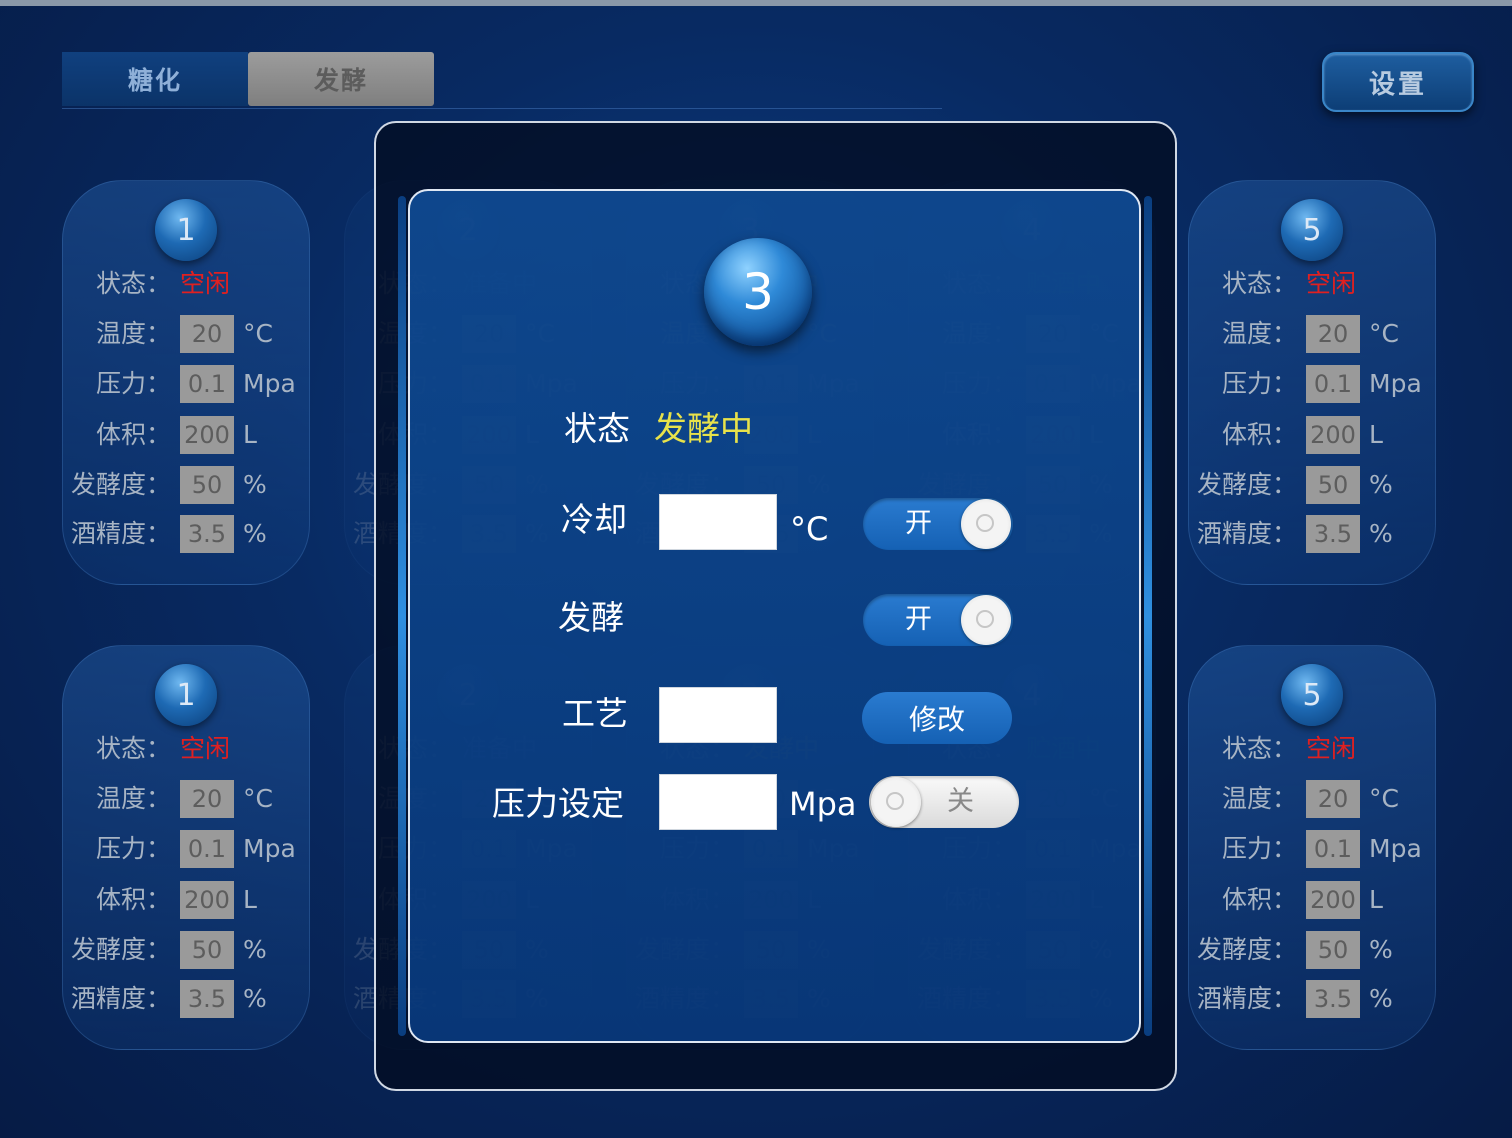  I want to click on pressure-setting-input, so click(718, 802).